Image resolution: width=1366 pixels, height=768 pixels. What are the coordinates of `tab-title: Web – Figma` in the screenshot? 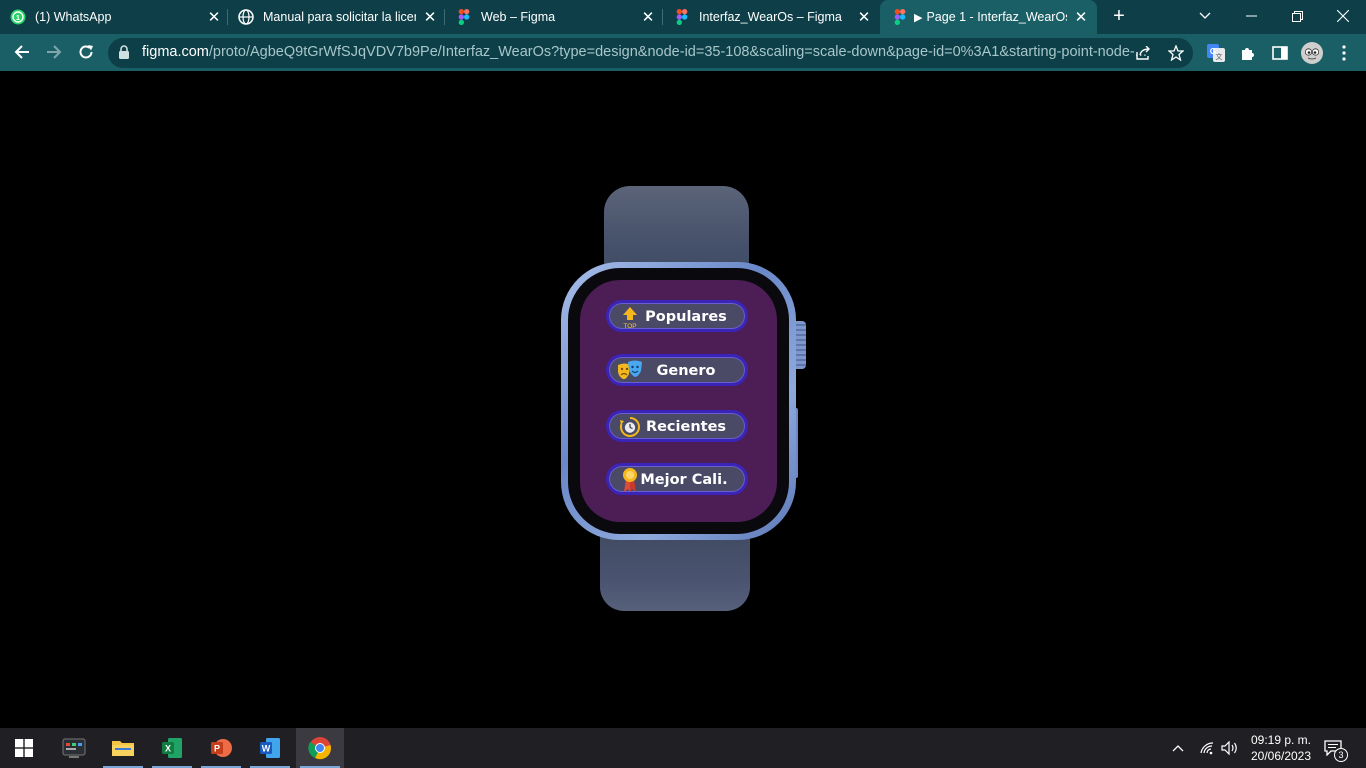 It's located at (518, 17).